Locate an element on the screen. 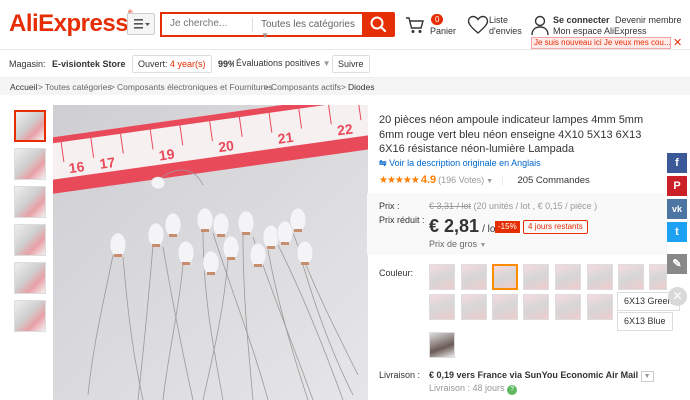  breadcrumb-item: Composants actifs is located at coordinates (306, 87).